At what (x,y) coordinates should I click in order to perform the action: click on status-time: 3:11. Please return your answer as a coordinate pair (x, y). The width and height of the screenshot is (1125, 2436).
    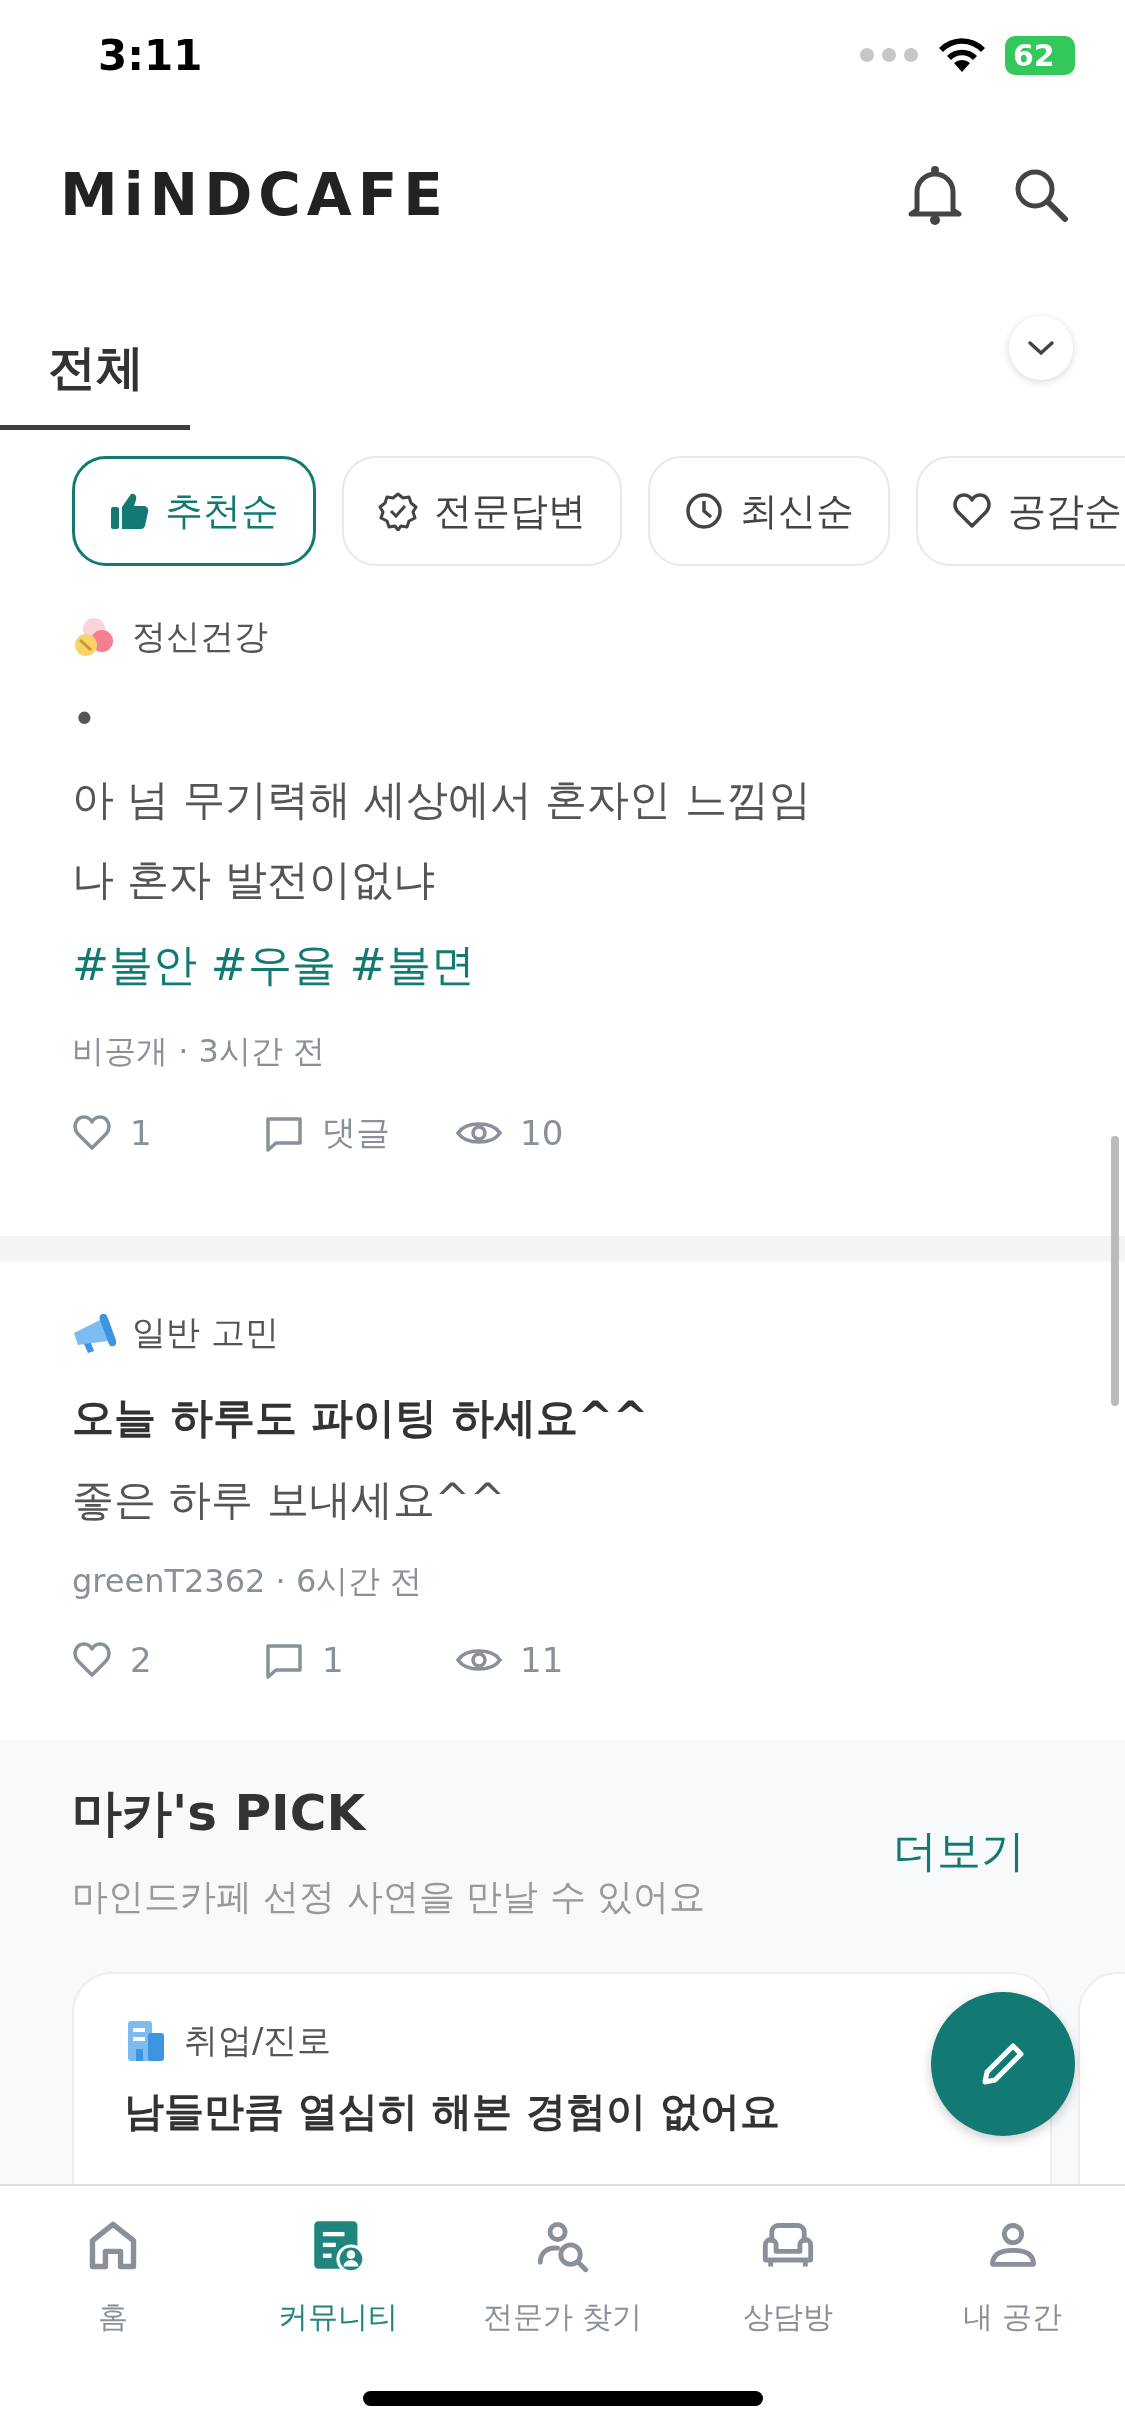
    Looking at the image, I should click on (150, 55).